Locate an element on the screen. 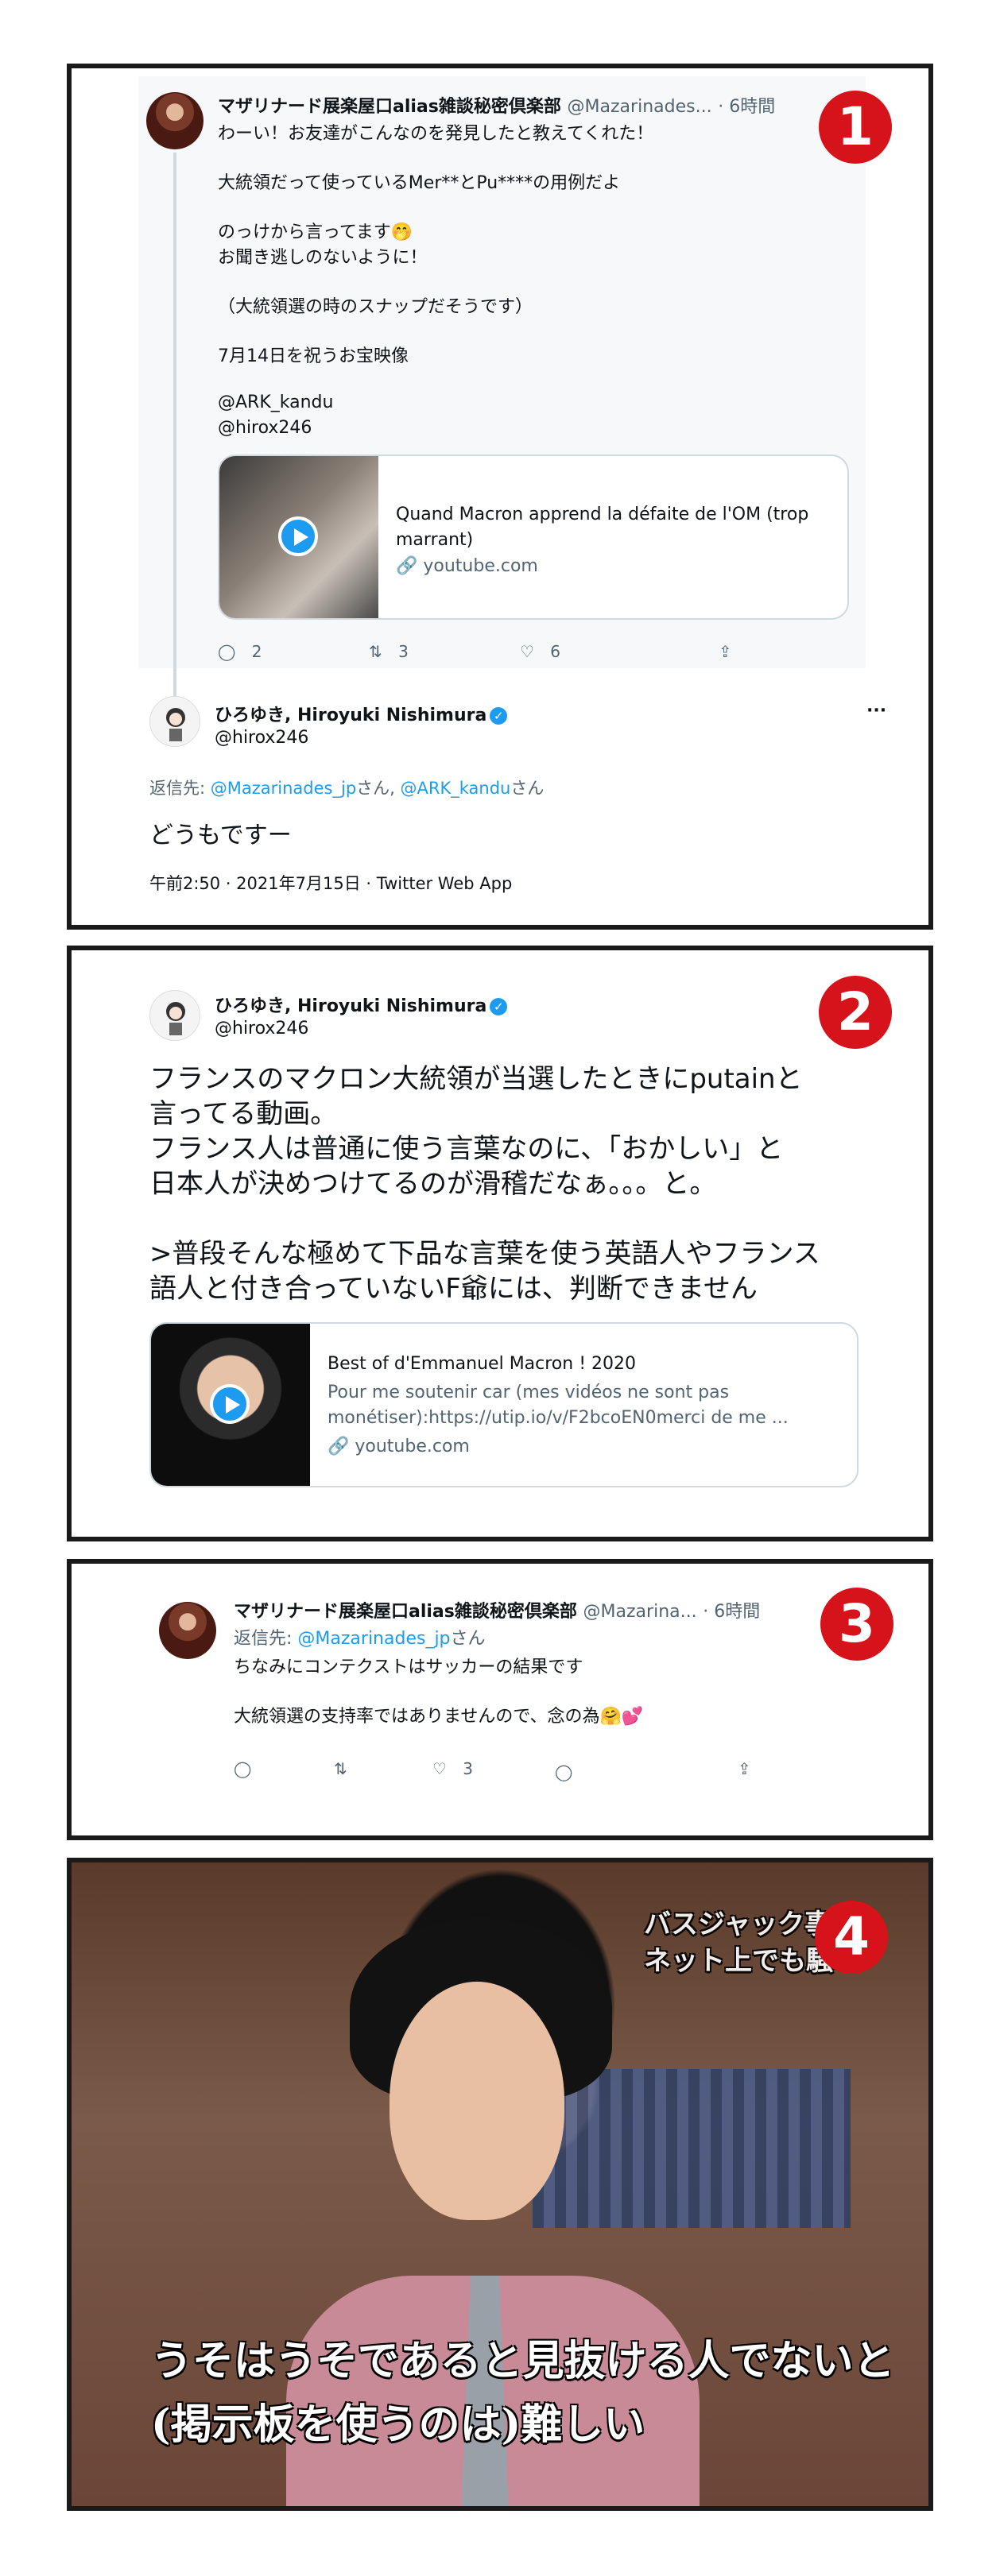 Image resolution: width=1000 pixels, height=2576 pixels. reply-to-line: 返信先: @Mazarinades_jpさん, @ARK_kanduさん is located at coordinates (347, 788).